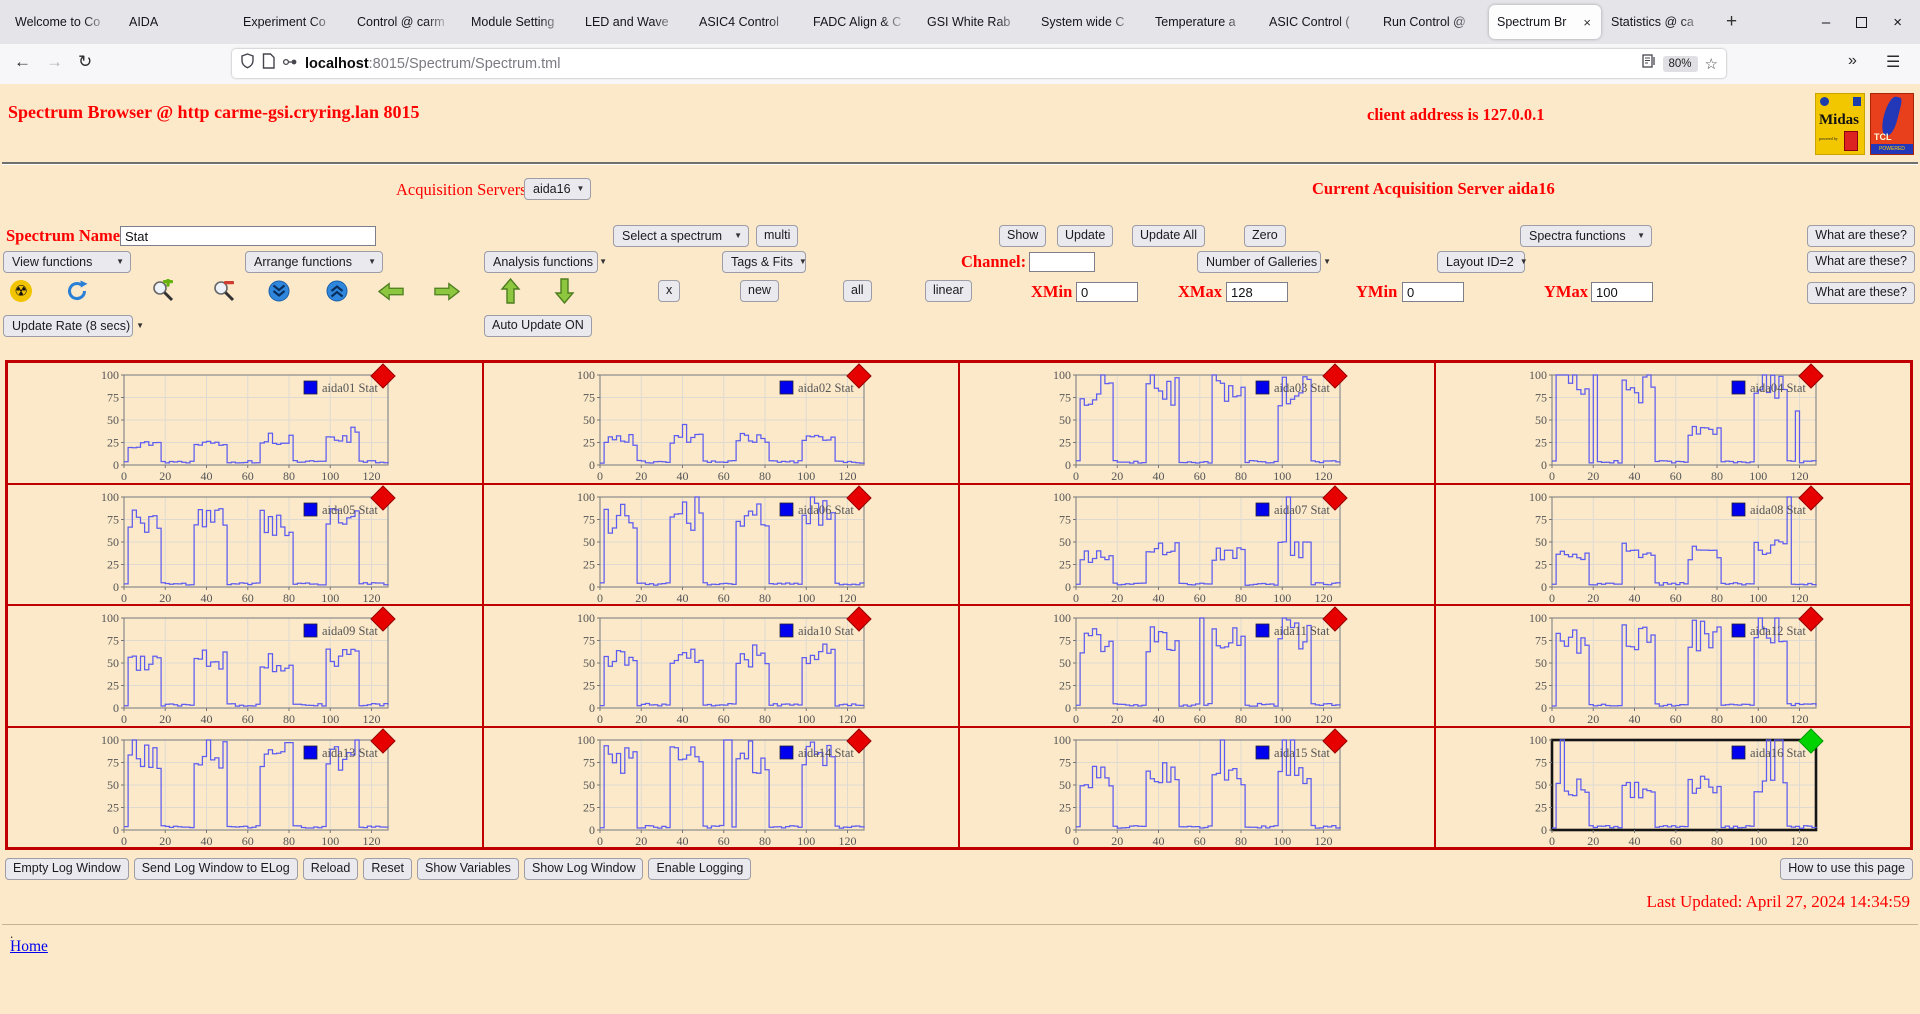 The image size is (1920, 1014). Describe the element at coordinates (1852, 61) in the screenshot. I see `overflow-menu-icon: »` at that location.